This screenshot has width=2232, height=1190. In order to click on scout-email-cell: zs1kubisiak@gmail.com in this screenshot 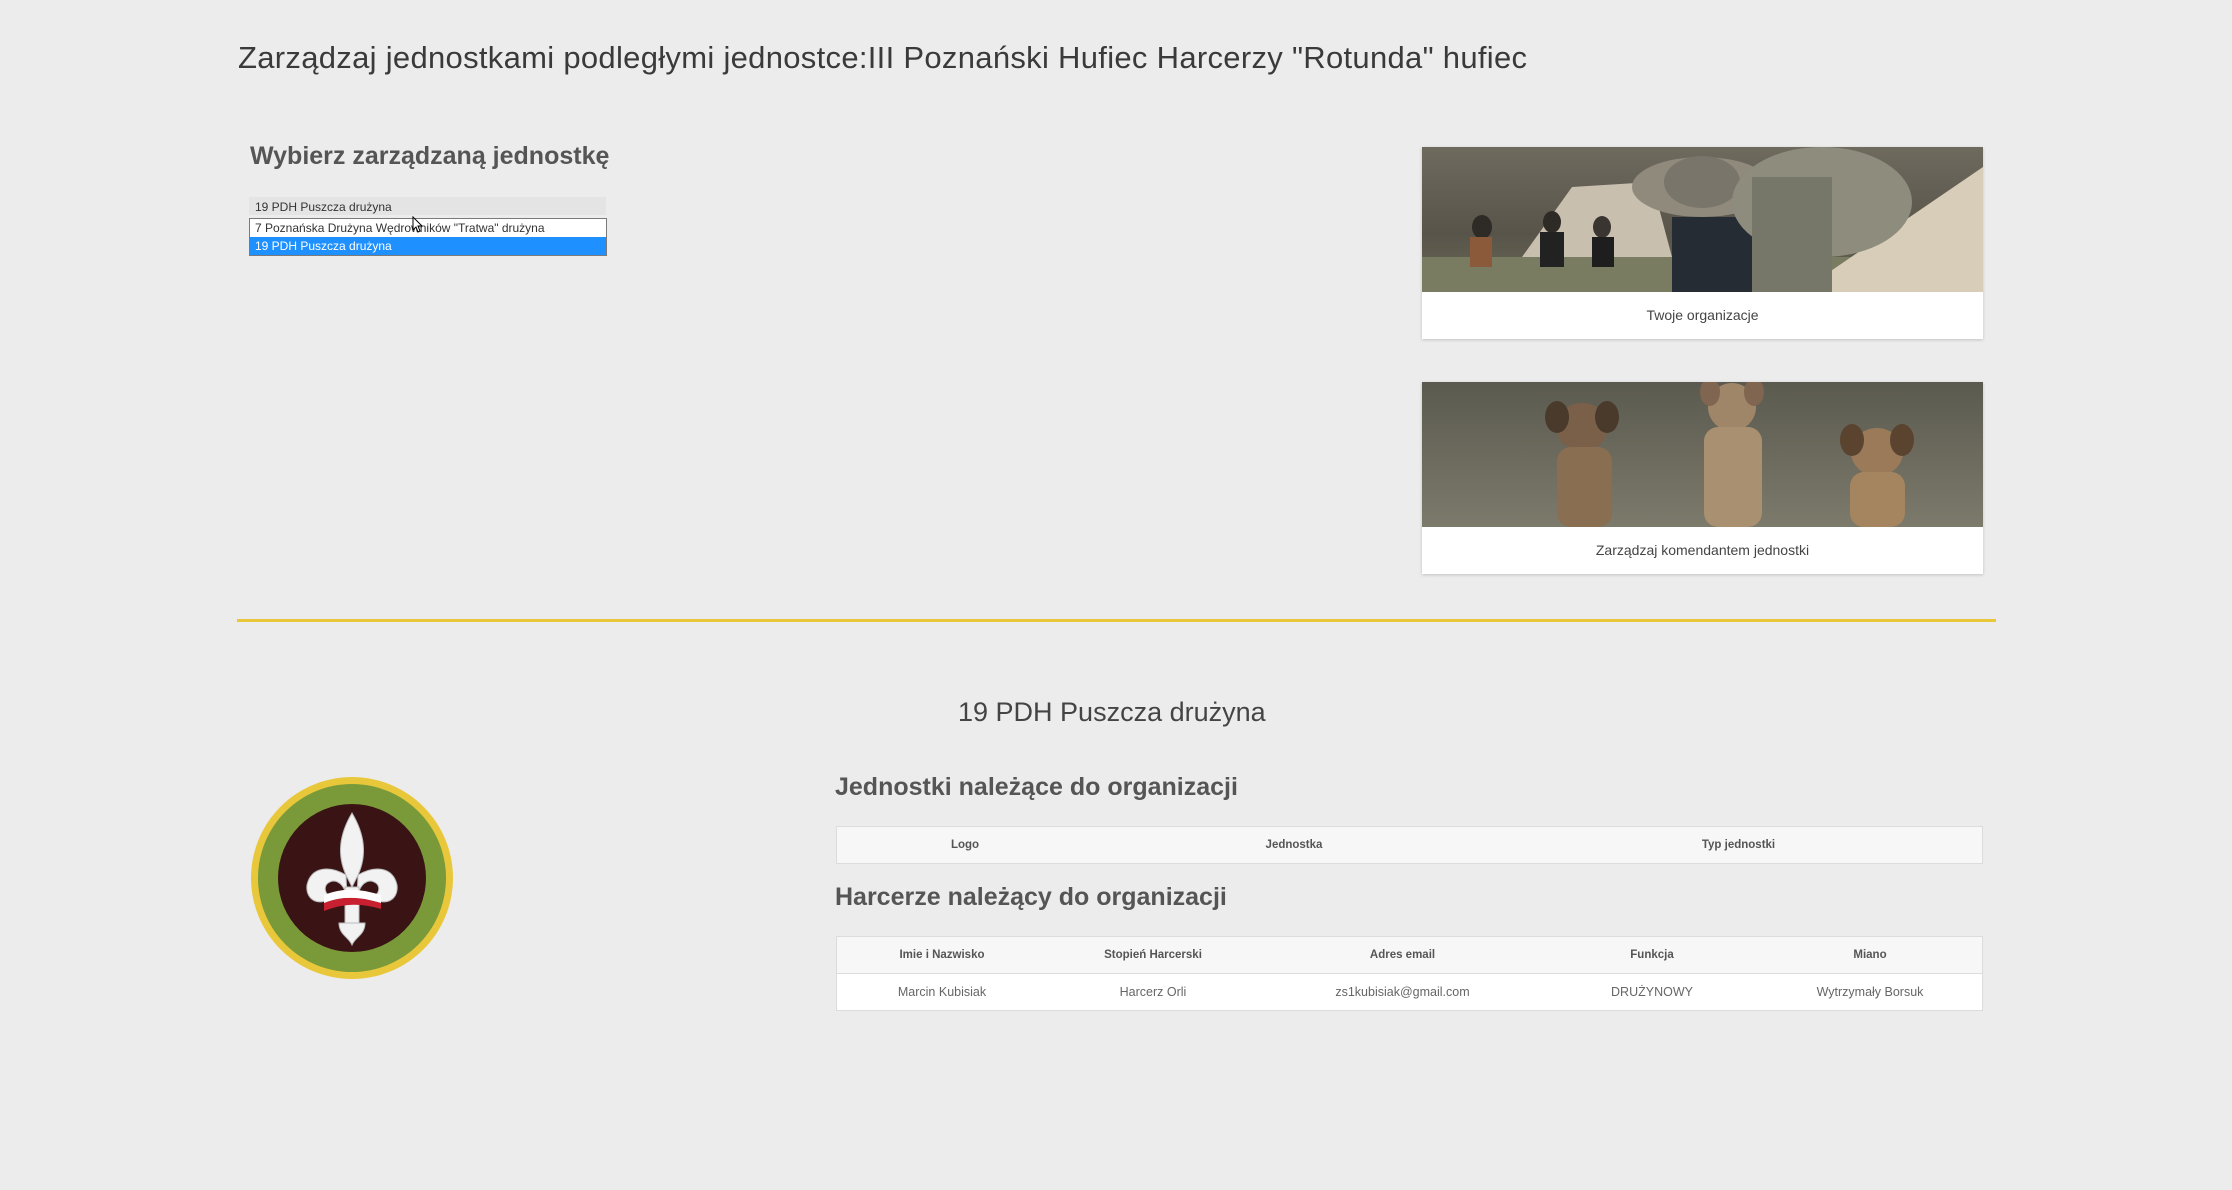, I will do `click(1402, 992)`.